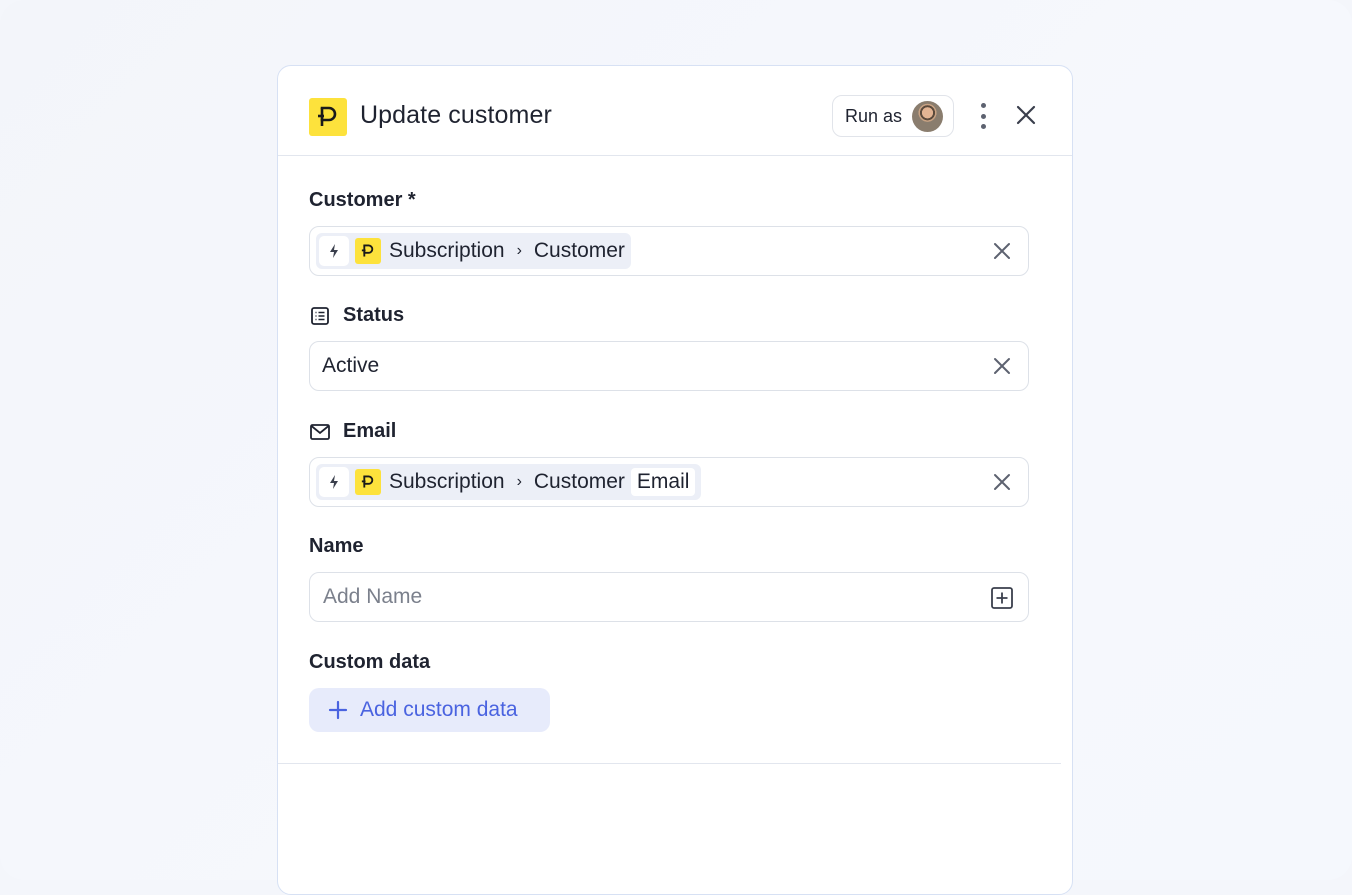 The width and height of the screenshot is (1352, 895). I want to click on name-field: Add Name, so click(669, 597).